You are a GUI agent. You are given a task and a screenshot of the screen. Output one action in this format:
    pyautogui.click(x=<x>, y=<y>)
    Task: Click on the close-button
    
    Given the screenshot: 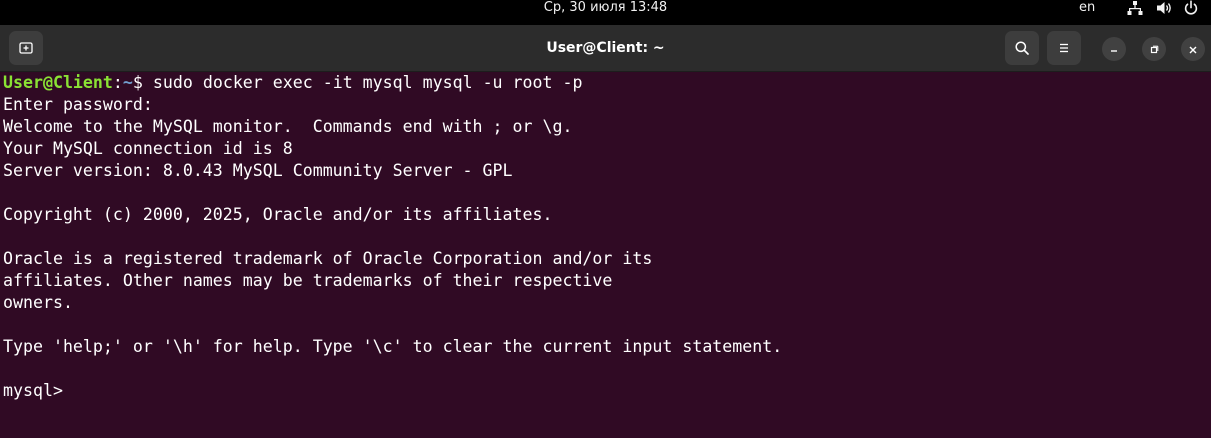 What is the action you would take?
    pyautogui.click(x=1193, y=49)
    